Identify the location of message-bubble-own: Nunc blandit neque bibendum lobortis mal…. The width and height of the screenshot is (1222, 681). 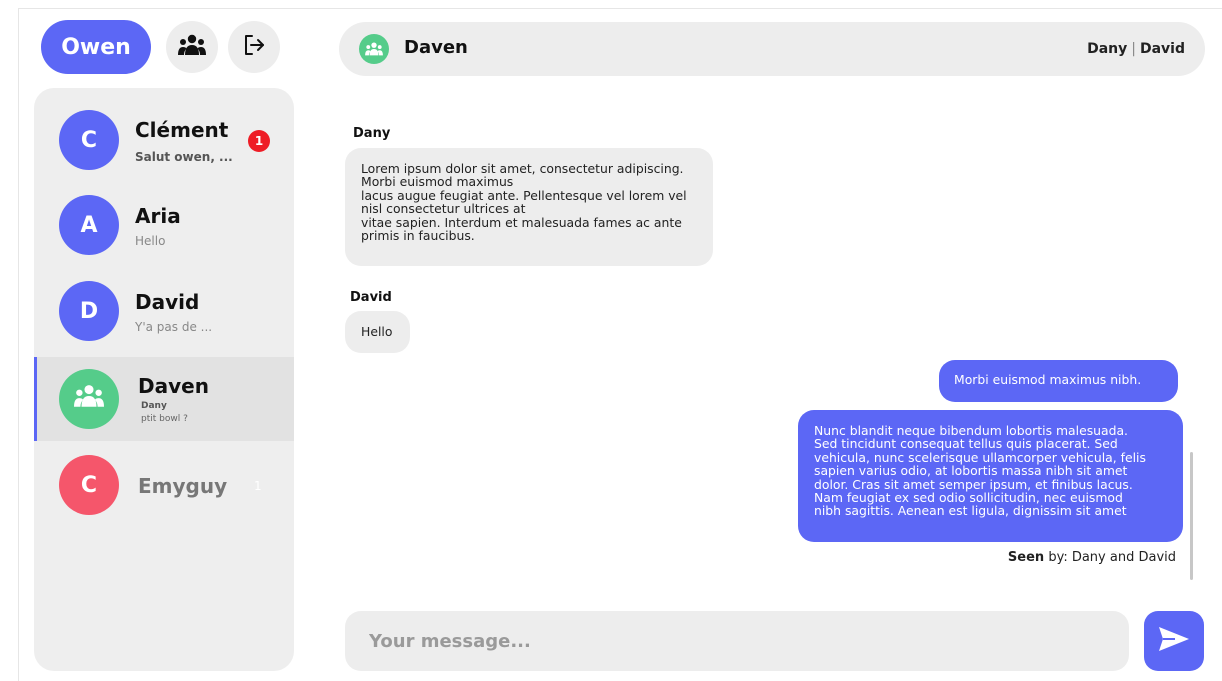
(990, 476).